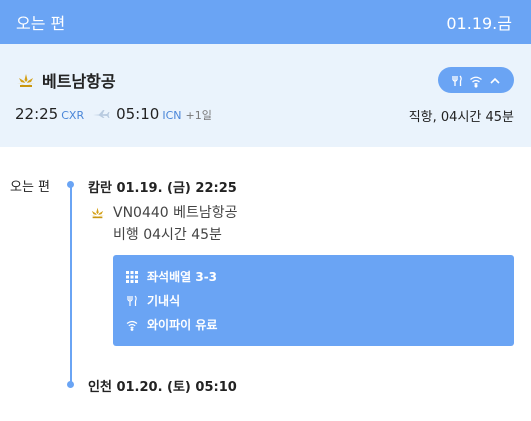 Image resolution: width=531 pixels, height=421 pixels. I want to click on amenity-seat: 좌석배열 3-3, so click(171, 276).